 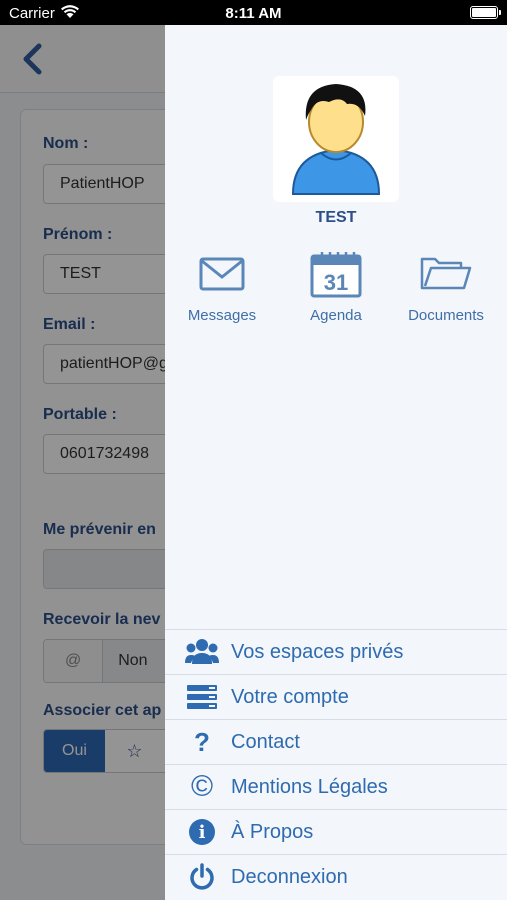 I want to click on clock: 8:11 AM, so click(x=253, y=13).